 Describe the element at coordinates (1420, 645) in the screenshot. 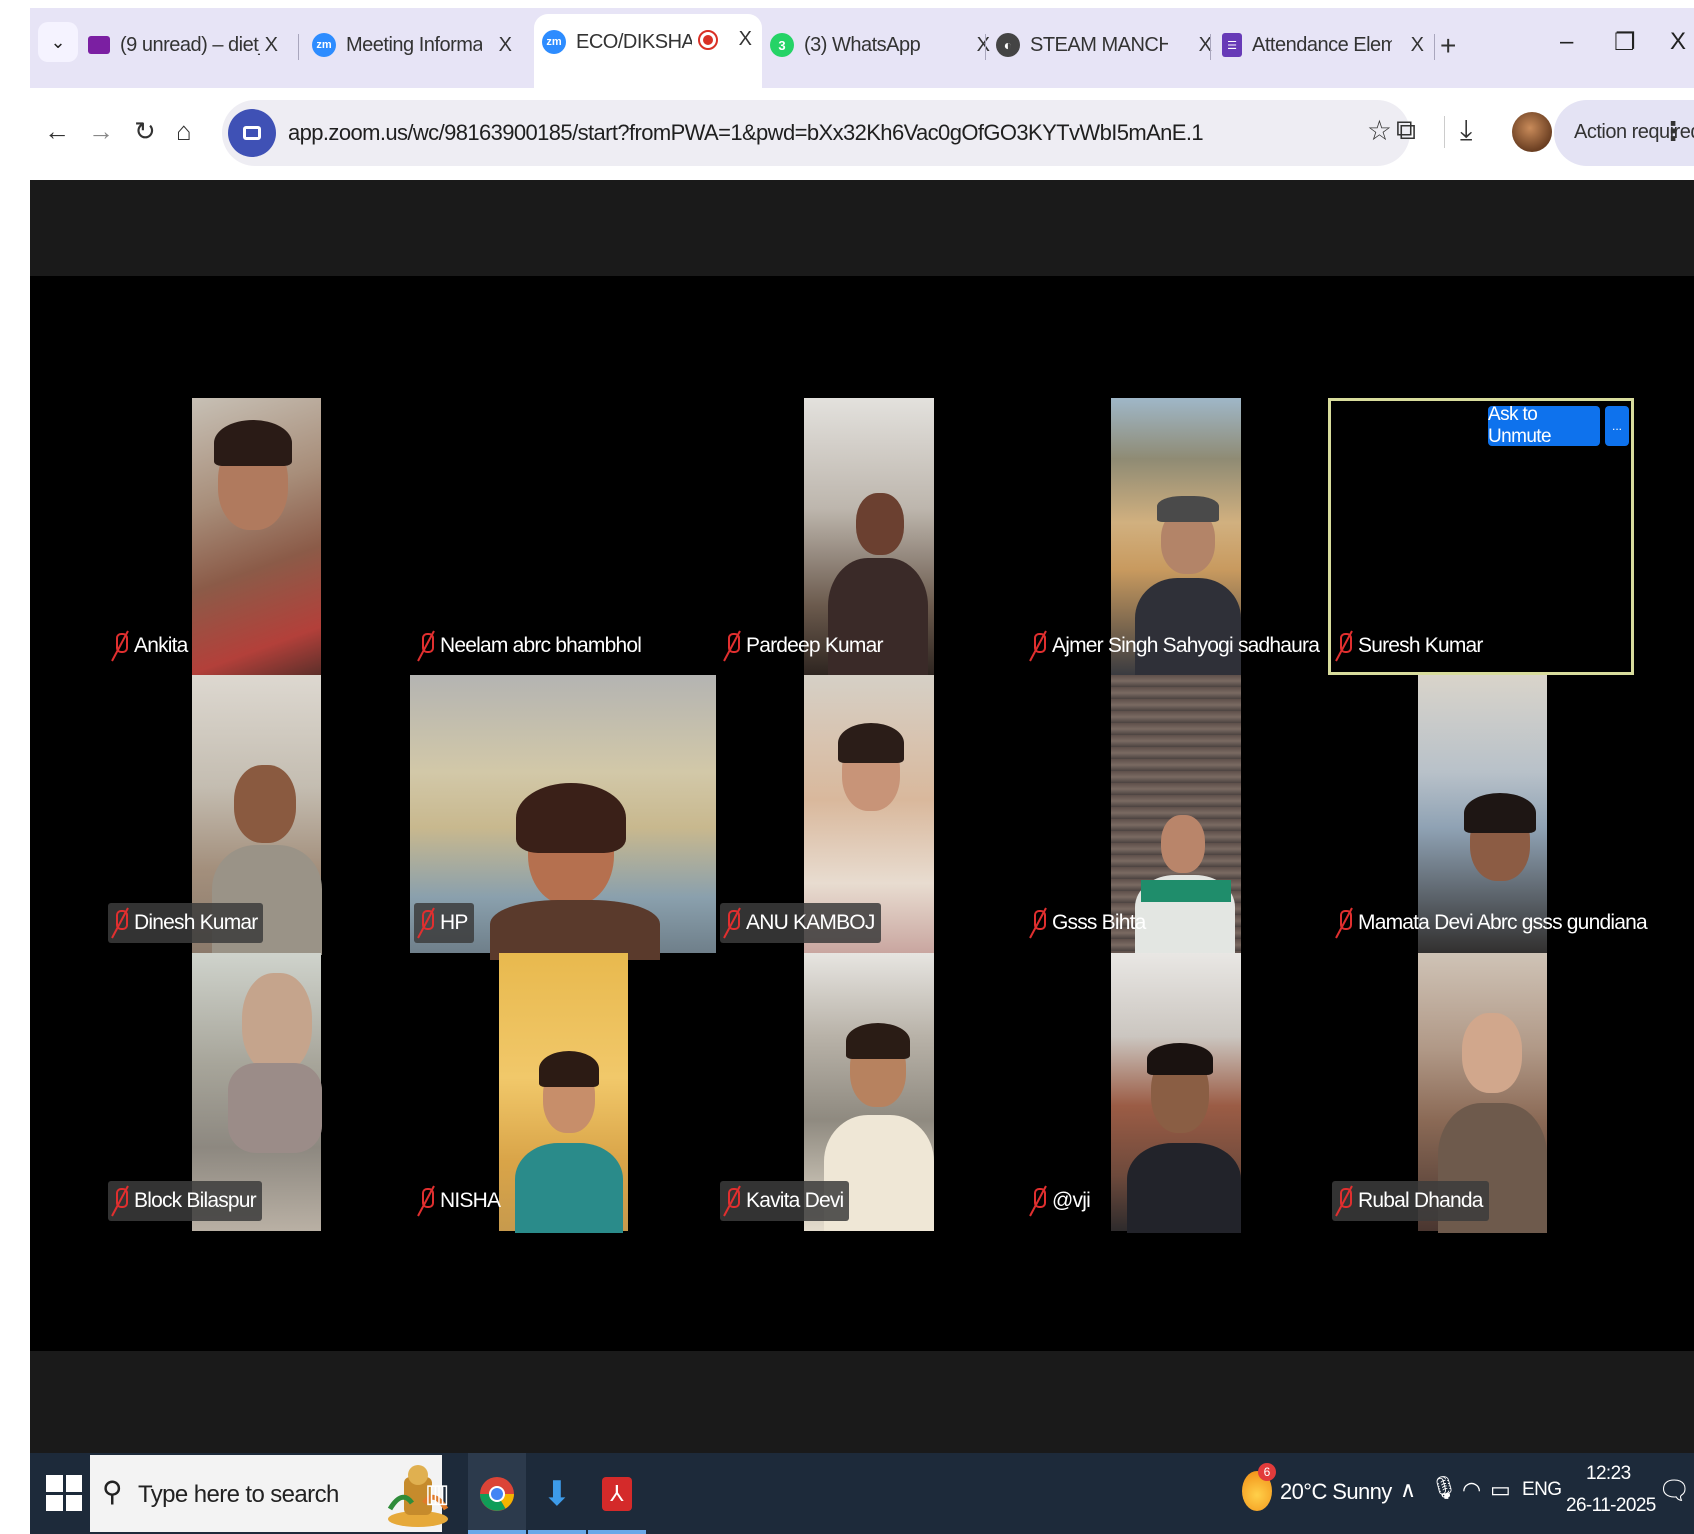

I see `participant-name: Suresh Kumar` at that location.